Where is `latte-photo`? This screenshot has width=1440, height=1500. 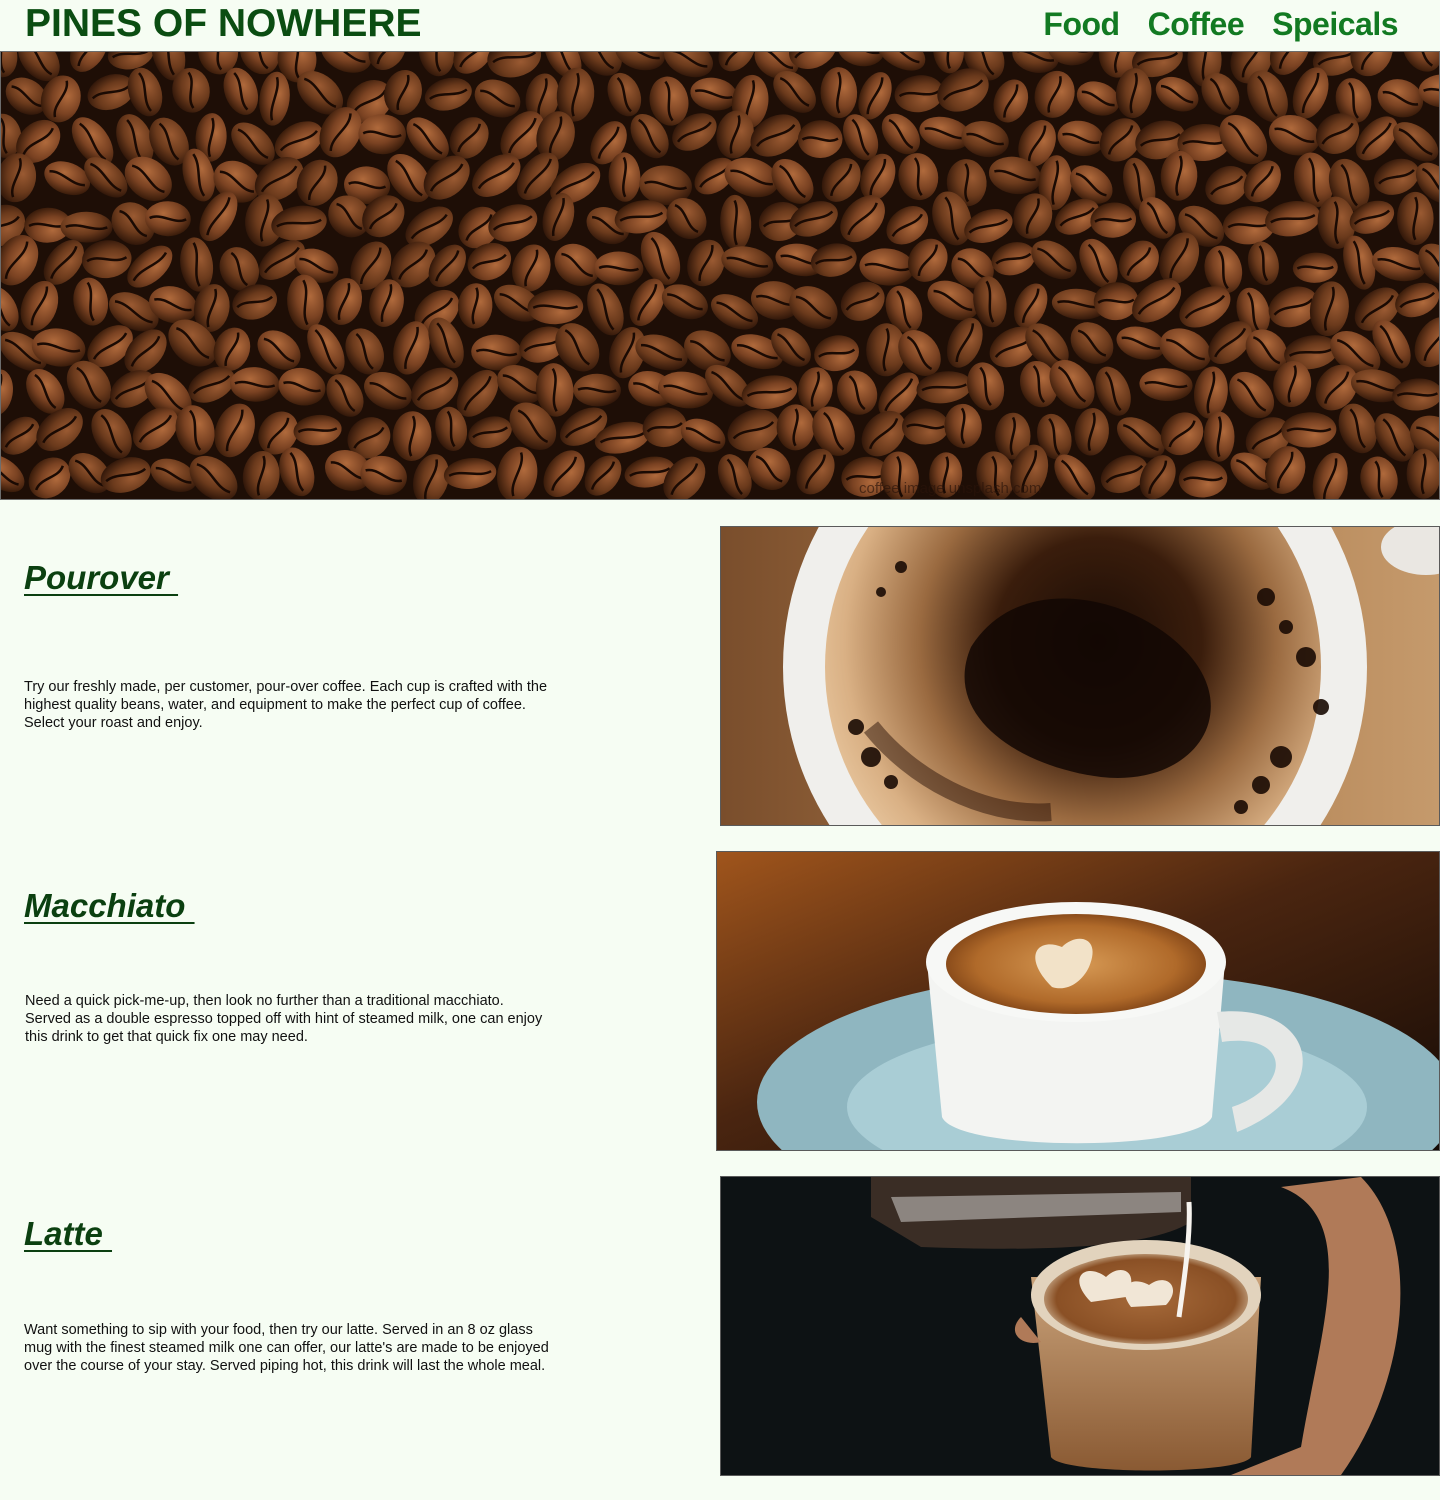 latte-photo is located at coordinates (1080, 1326).